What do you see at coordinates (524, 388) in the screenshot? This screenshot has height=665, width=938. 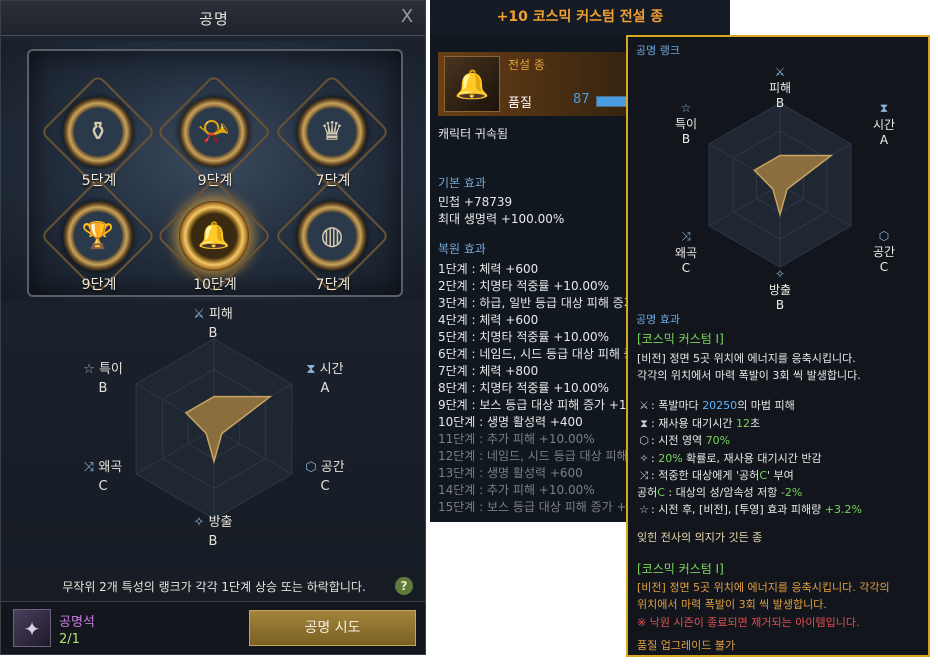 I see `restore-effect-line: 8단계 : 치명타 적중률 +10.00%` at bounding box center [524, 388].